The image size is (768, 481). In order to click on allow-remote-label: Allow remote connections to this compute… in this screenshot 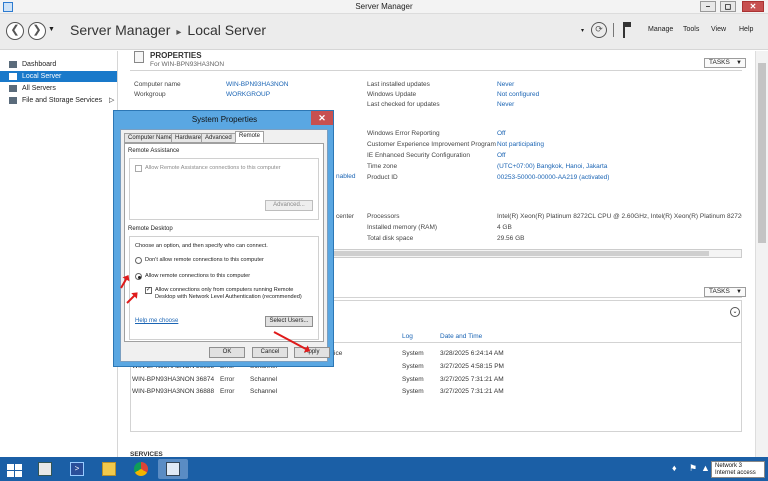, I will do `click(197, 276)`.